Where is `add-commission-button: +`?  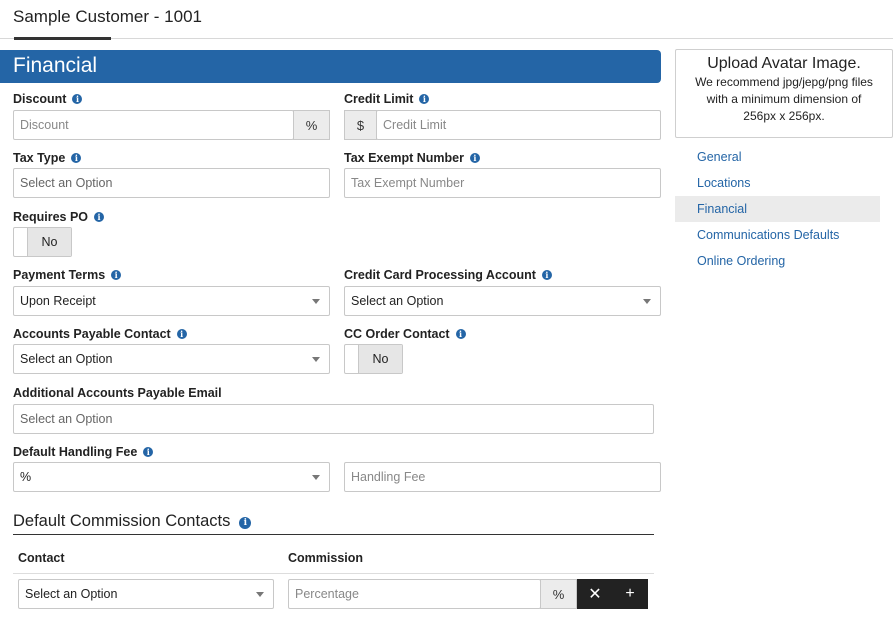
add-commission-button: + is located at coordinates (630, 594).